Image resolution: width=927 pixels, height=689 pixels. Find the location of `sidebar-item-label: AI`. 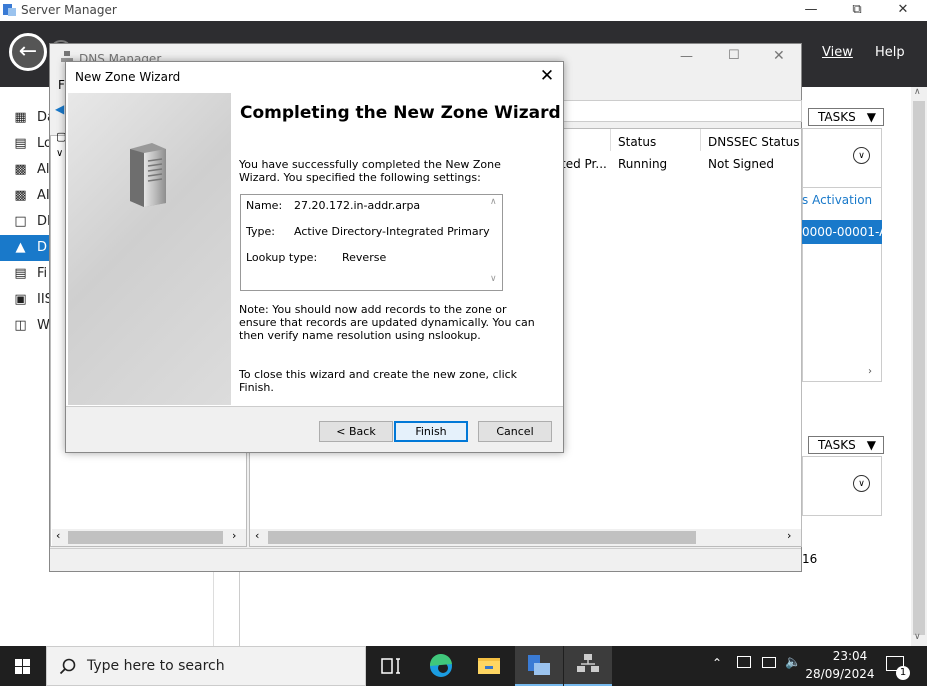

sidebar-item-label: AI is located at coordinates (43, 195).